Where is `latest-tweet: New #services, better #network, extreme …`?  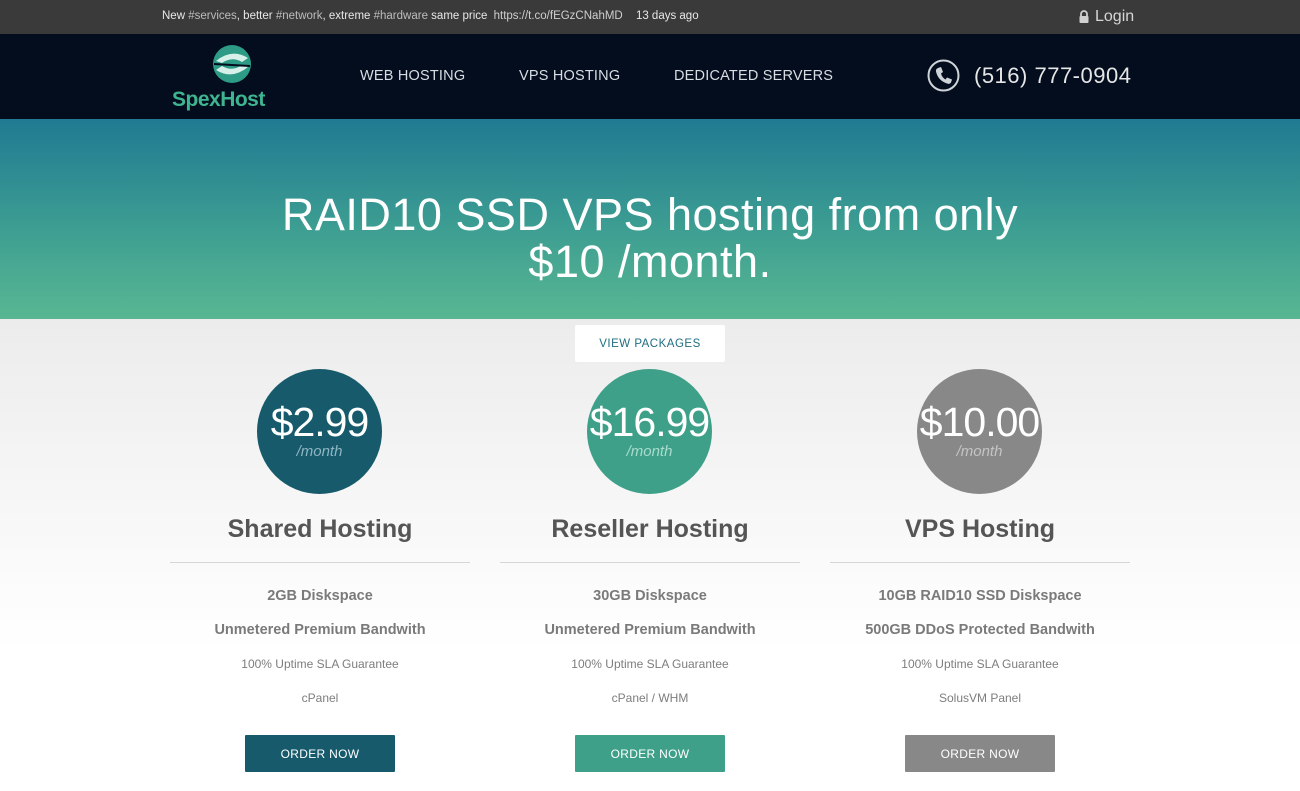
latest-tweet: New #services, better #network, extreme … is located at coordinates (430, 16).